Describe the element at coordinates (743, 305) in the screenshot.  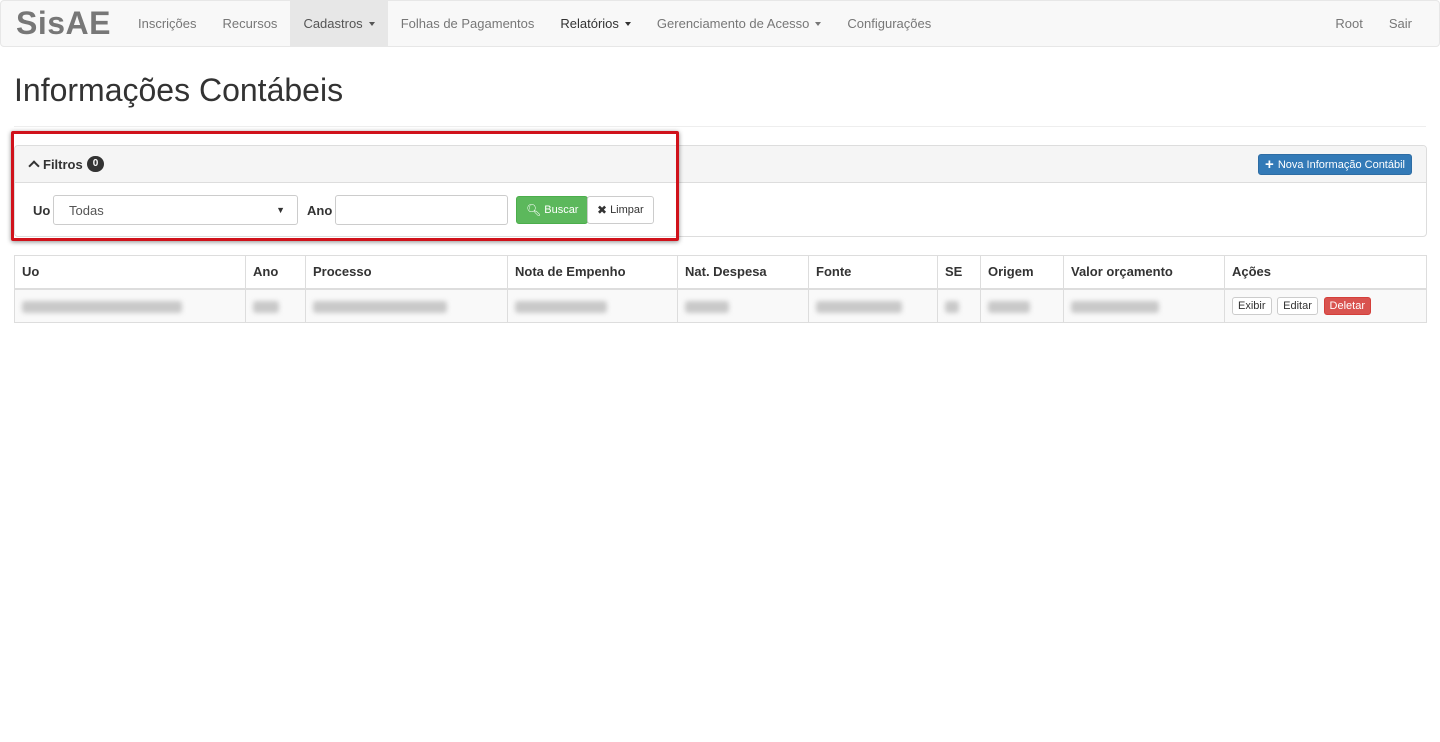
I see `cell-nat-despesa-redacted` at that location.